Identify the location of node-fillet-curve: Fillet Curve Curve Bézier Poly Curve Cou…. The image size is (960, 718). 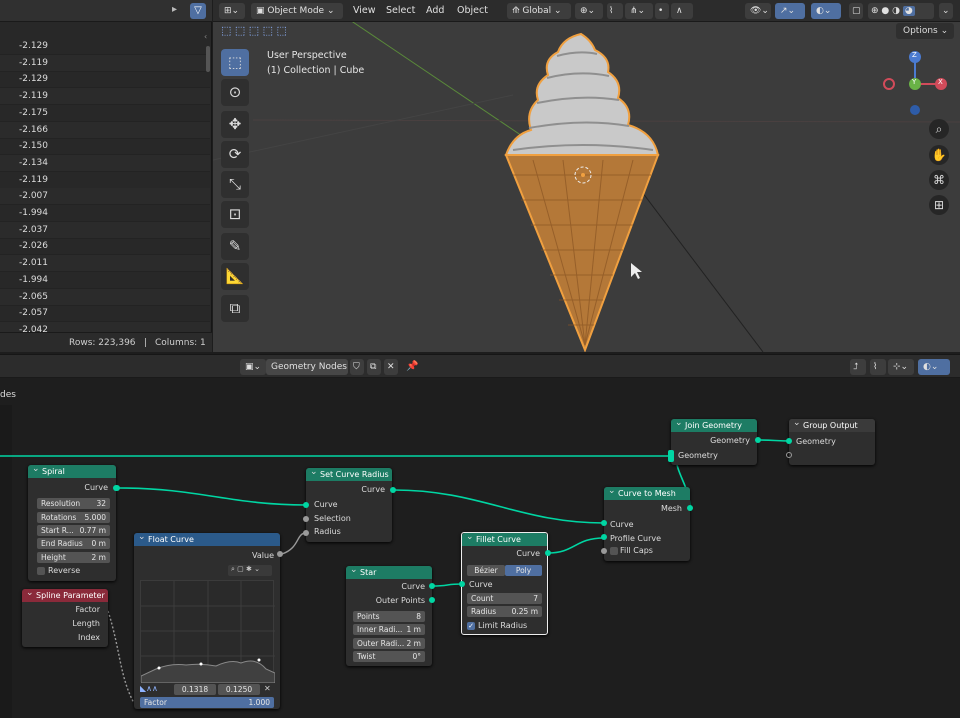
(504, 583).